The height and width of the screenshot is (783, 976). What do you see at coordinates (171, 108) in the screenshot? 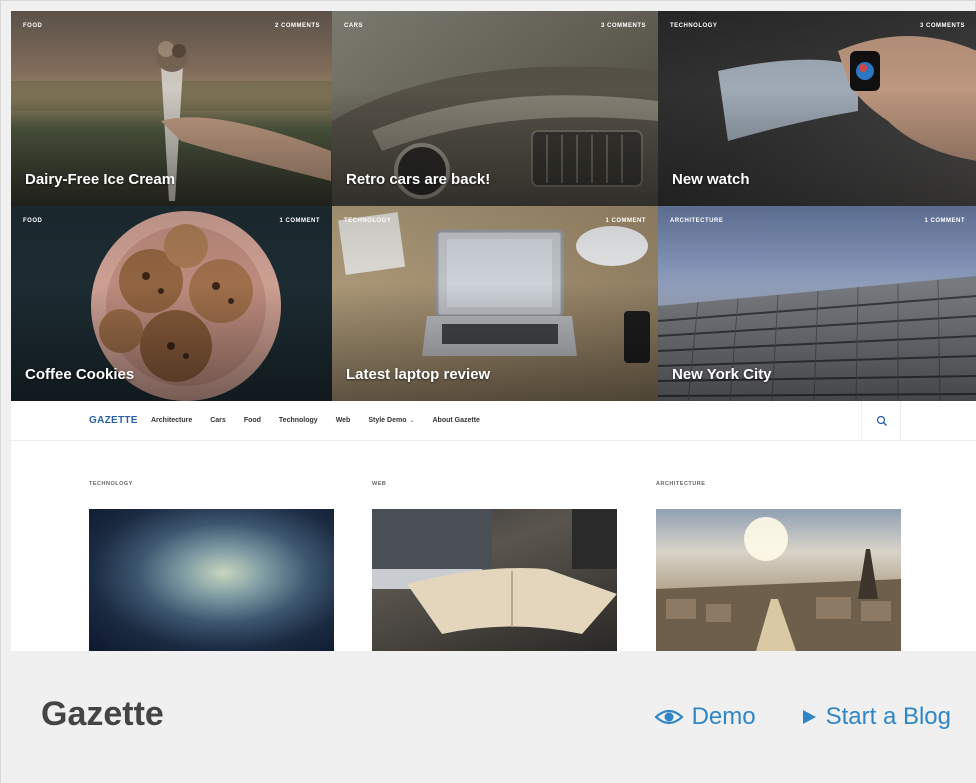
I see `hero-tile-ice-cream: FOOD 2 COMMENTS Dairy-Free Ice Cream` at bounding box center [171, 108].